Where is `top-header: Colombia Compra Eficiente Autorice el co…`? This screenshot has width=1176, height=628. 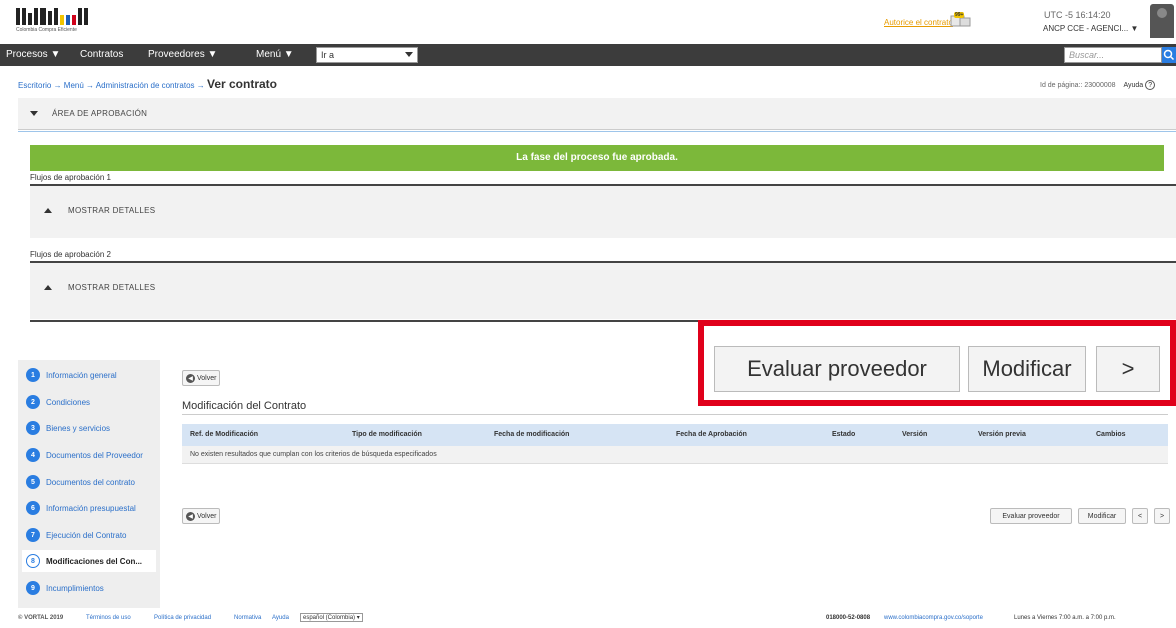
top-header: Colombia Compra Eficiente Autorice el co… is located at coordinates (588, 21).